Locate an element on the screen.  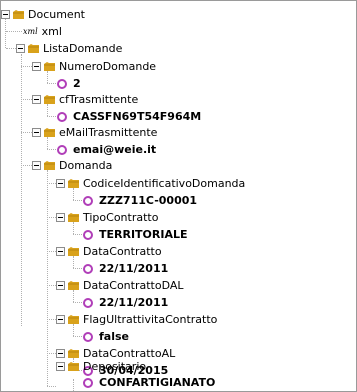
tree-node-depositario: Depositario is located at coordinates (101, 366).